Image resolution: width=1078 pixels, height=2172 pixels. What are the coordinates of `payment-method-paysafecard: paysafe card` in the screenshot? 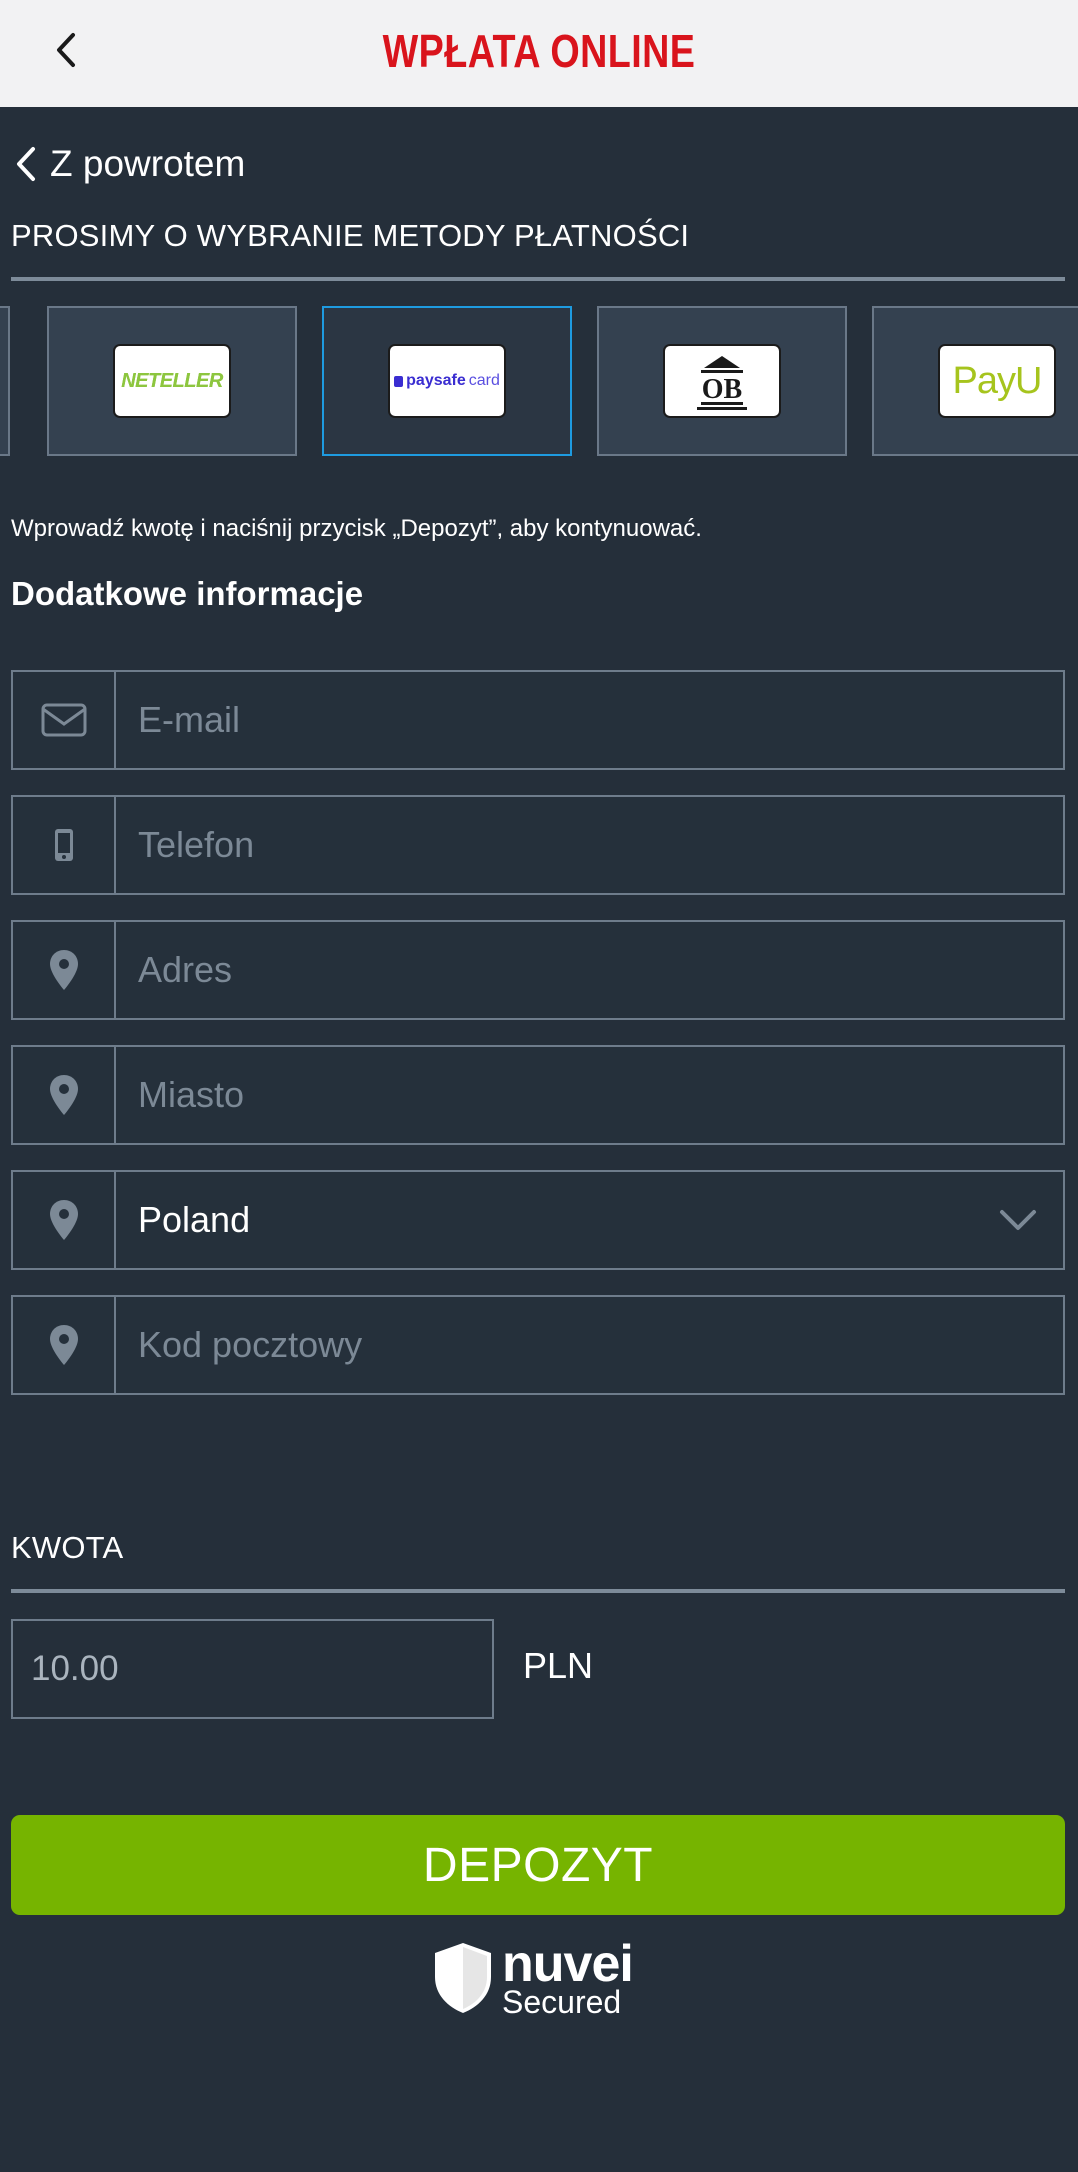 It's located at (447, 381).